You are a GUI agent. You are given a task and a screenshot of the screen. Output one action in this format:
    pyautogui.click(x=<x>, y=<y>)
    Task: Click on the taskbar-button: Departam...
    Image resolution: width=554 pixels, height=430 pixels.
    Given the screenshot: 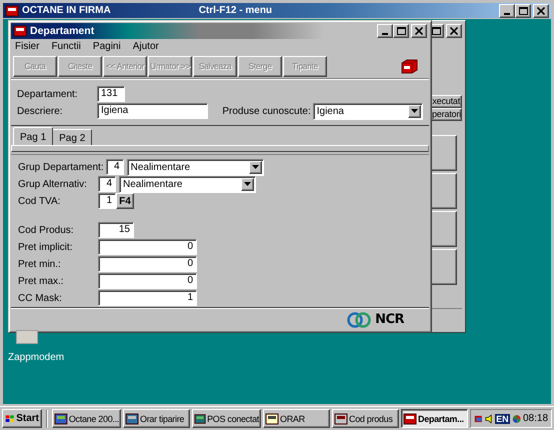 What is the action you would take?
    pyautogui.click(x=434, y=418)
    